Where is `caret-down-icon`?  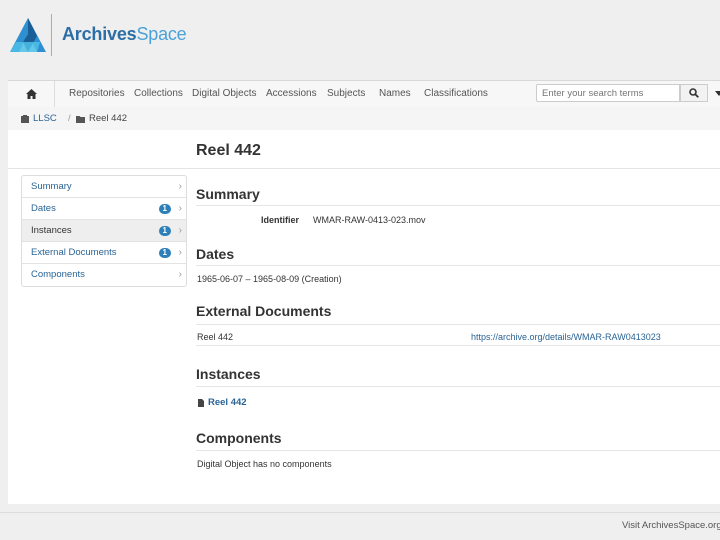 caret-down-icon is located at coordinates (717, 93).